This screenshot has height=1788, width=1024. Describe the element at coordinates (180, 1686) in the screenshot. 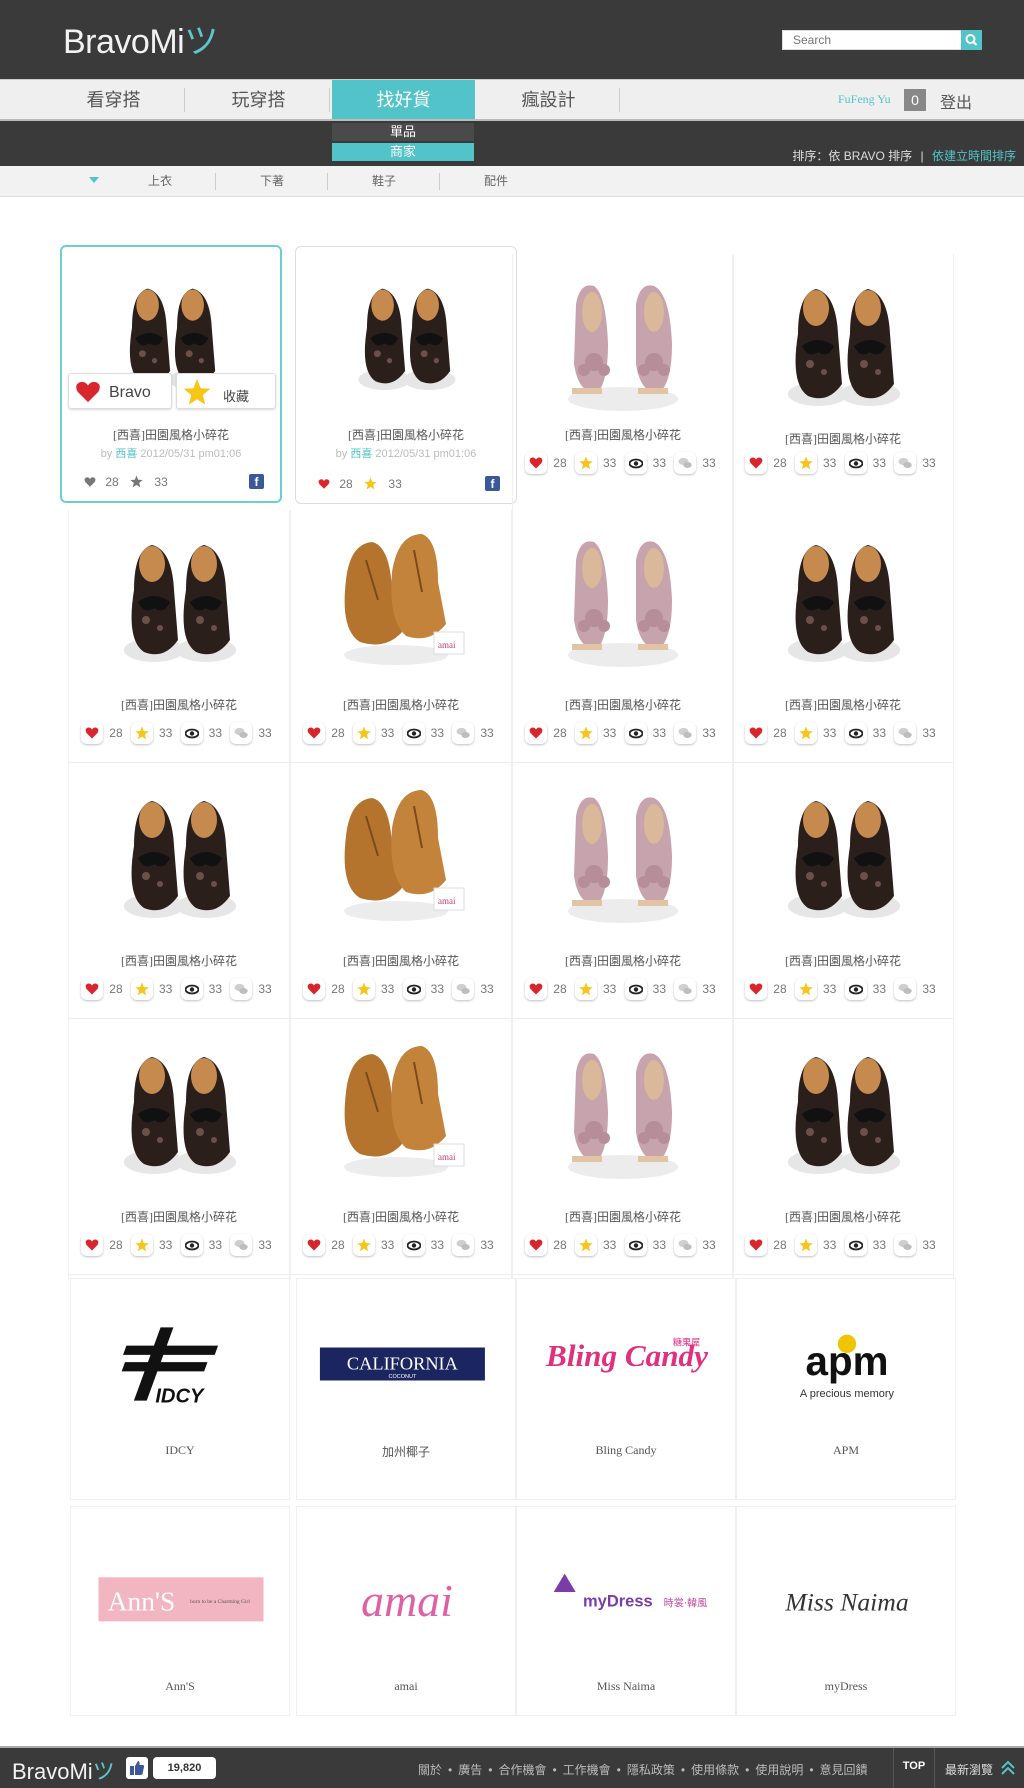

I see `brand-name: Ann'S` at that location.